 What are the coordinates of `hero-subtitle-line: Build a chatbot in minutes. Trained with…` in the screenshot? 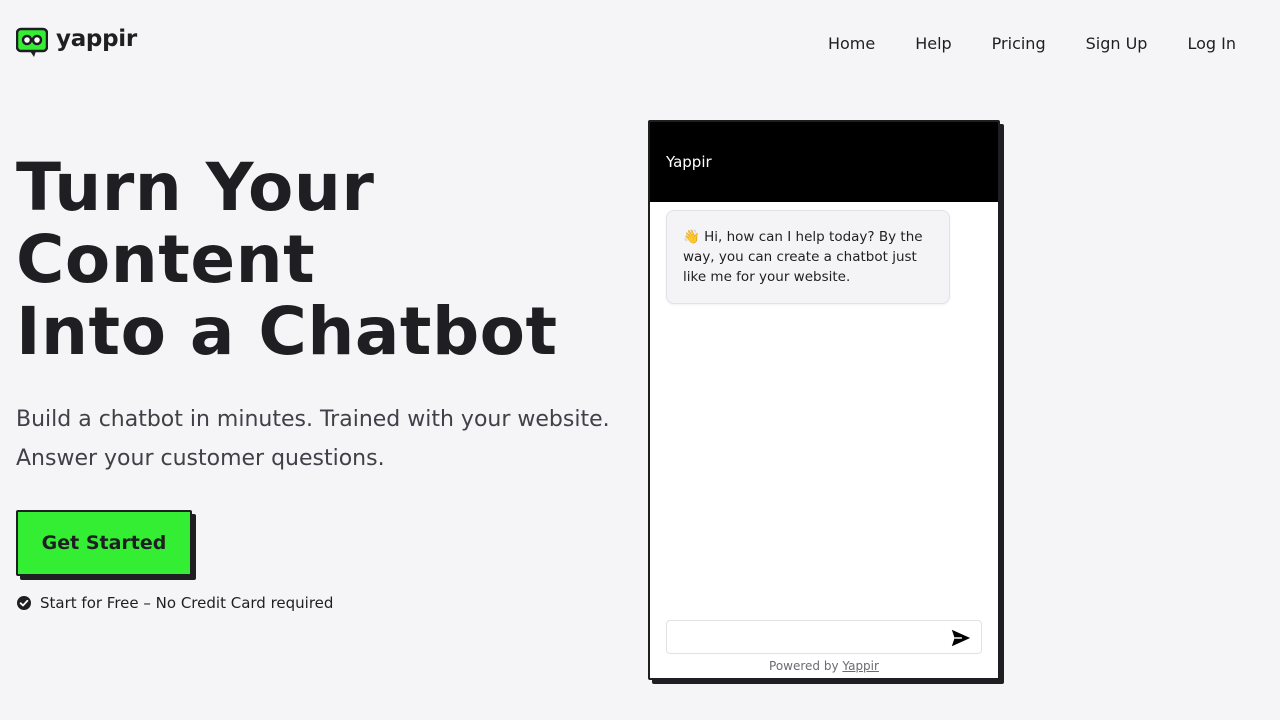 It's located at (313, 419).